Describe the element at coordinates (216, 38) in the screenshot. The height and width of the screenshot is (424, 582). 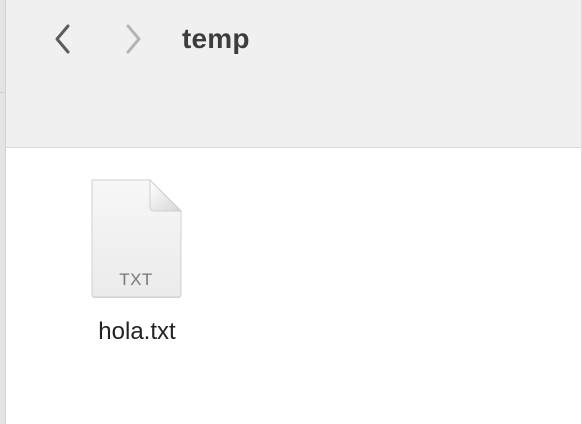
I see `window-title: temp` at that location.